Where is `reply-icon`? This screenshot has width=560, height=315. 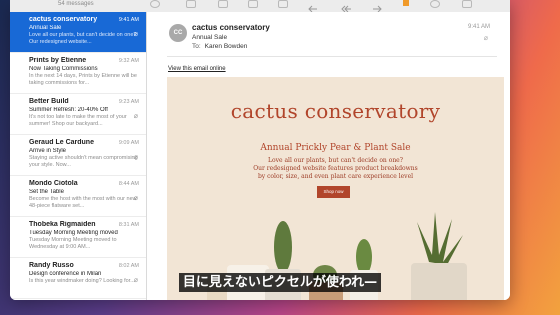
reply-icon is located at coordinates (313, 6).